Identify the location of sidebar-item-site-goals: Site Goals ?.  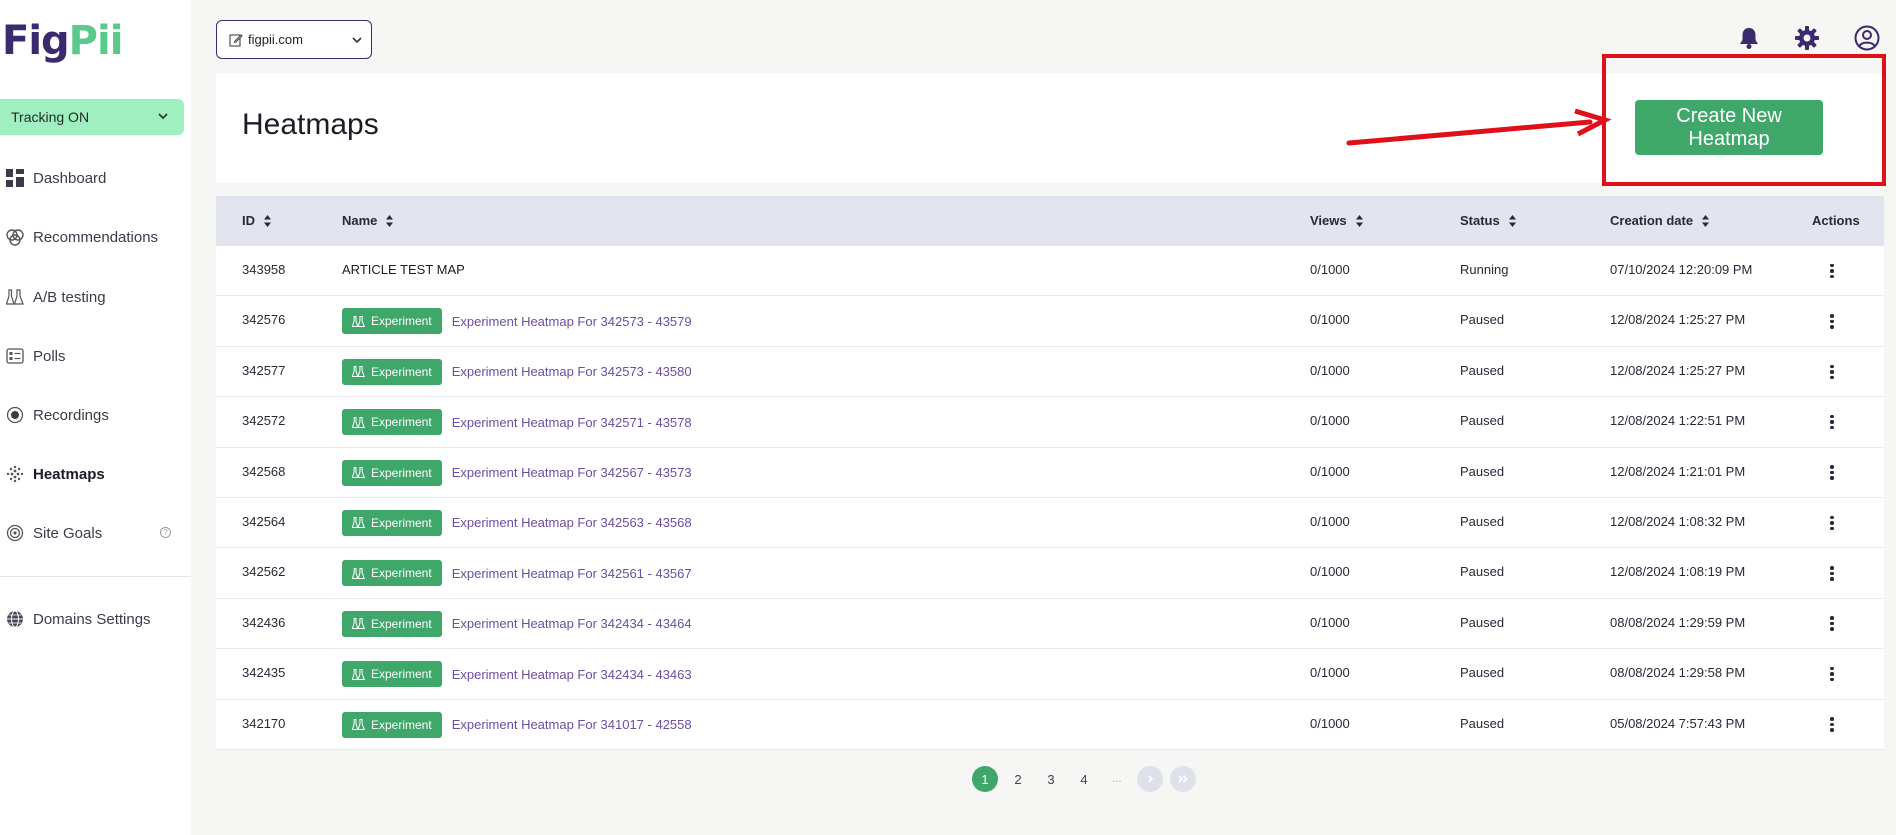
(95, 533).